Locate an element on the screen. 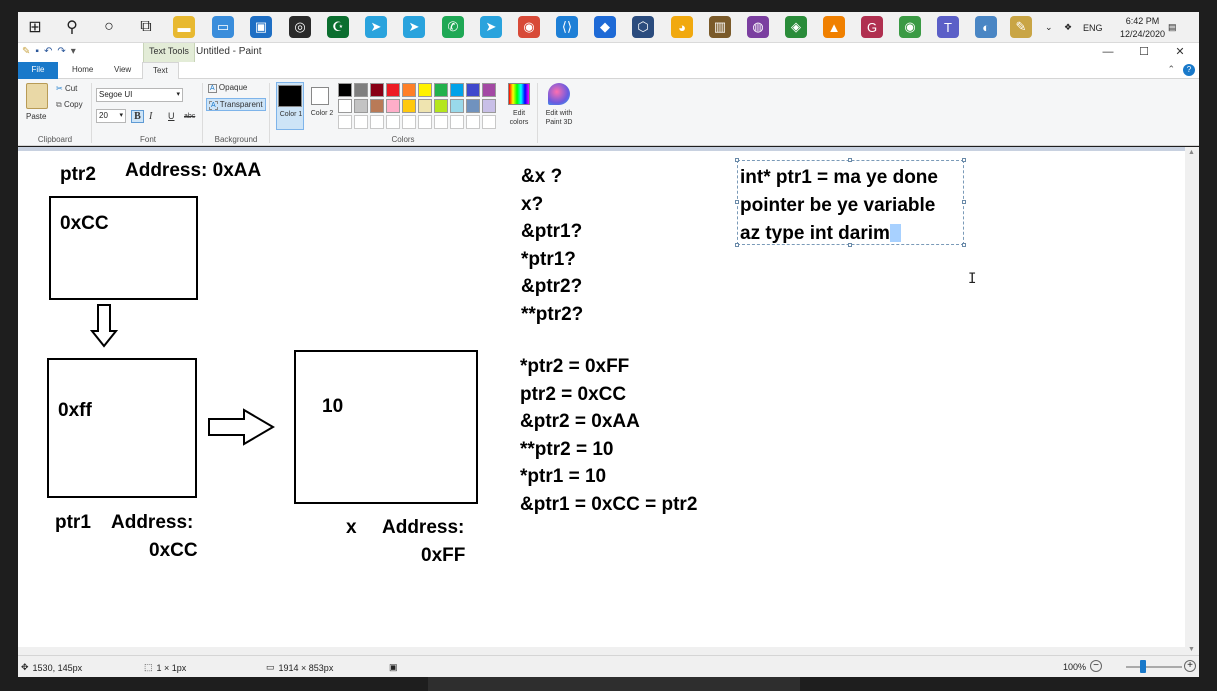  horizontal-scrollbar is located at coordinates (601, 651).